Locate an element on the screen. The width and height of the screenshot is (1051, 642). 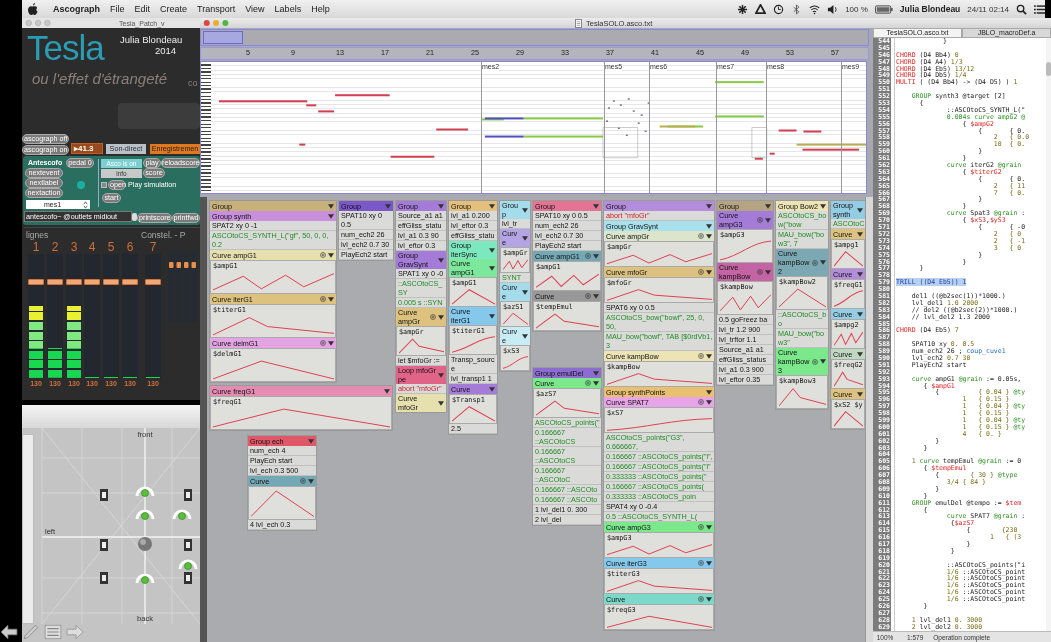
menu-item: Create is located at coordinates (174, 9).